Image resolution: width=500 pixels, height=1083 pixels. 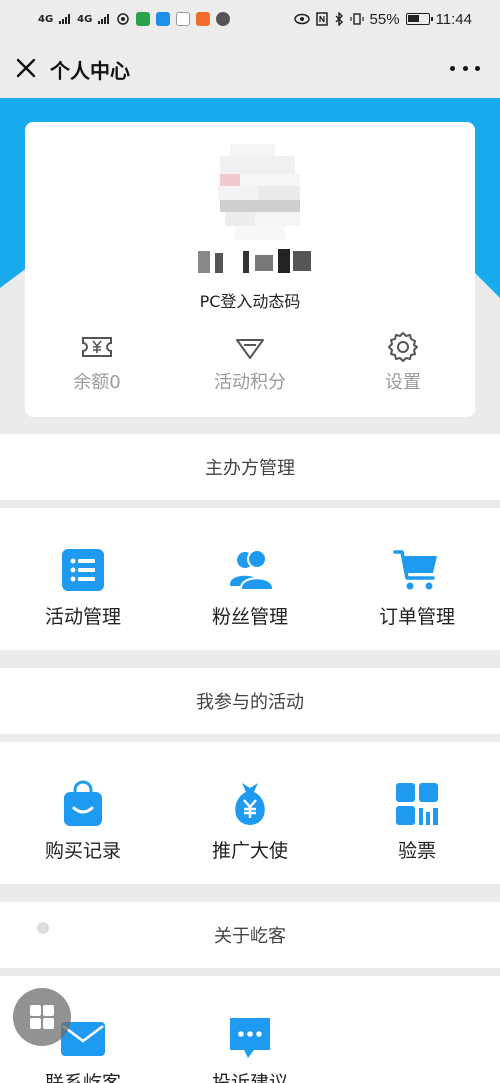 What do you see at coordinates (250, 19) in the screenshot?
I see `status-bar: 4G 4G 55% 11:44` at bounding box center [250, 19].